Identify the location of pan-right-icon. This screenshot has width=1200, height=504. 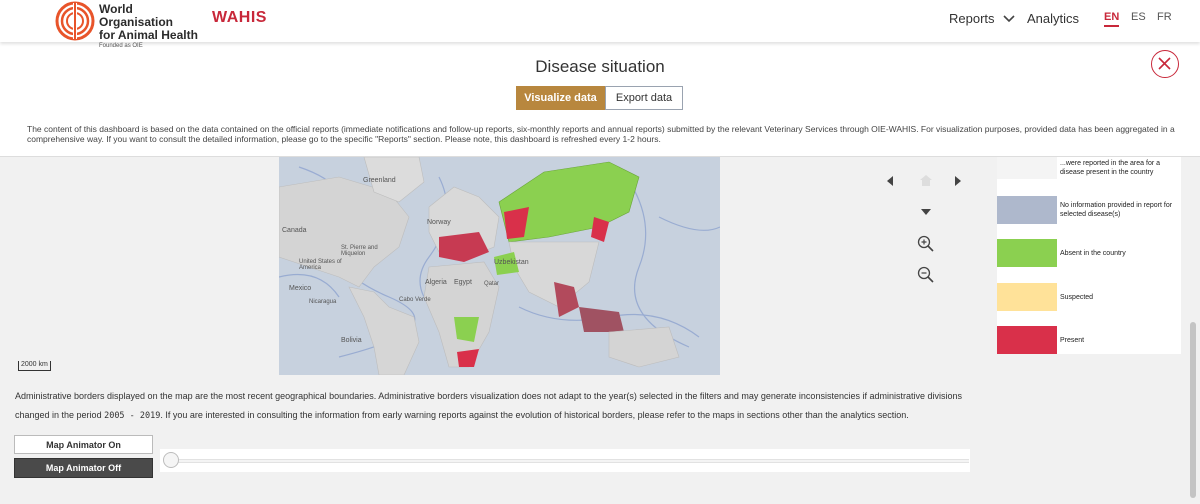
(958, 181).